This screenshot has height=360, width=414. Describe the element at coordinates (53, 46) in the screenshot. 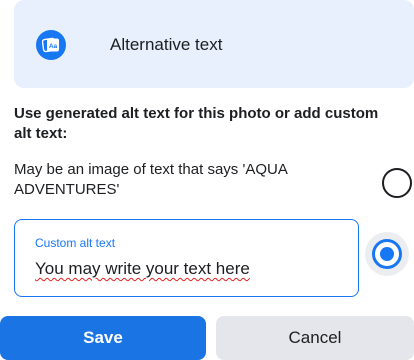

I see `svg-text: Aa` at that location.